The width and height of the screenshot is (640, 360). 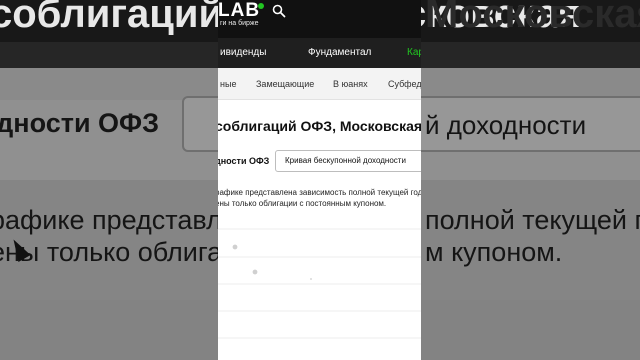 I want to click on subtab-1: ные, so click(x=228, y=84).